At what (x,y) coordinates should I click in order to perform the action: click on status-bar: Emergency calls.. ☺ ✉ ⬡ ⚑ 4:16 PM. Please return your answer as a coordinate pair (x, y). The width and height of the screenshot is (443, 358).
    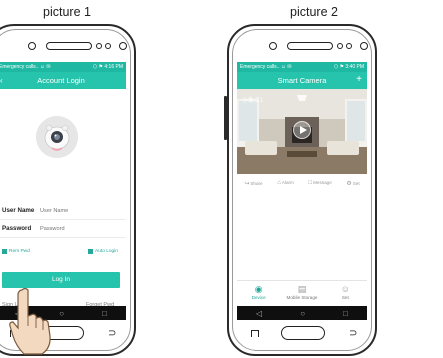
    Looking at the image, I should click on (63, 67).